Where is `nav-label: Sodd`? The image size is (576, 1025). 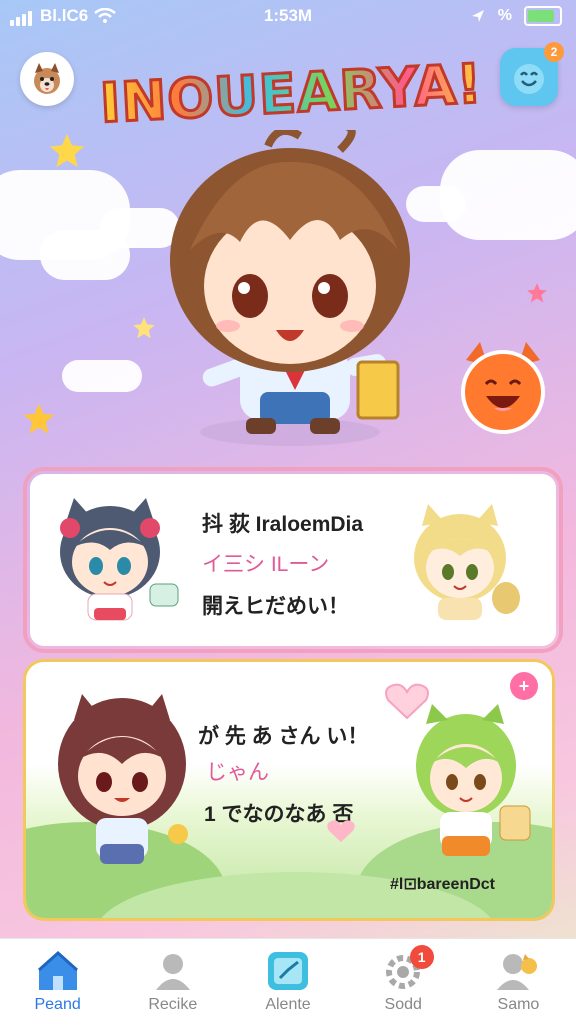 nav-label: Sodd is located at coordinates (403, 1004).